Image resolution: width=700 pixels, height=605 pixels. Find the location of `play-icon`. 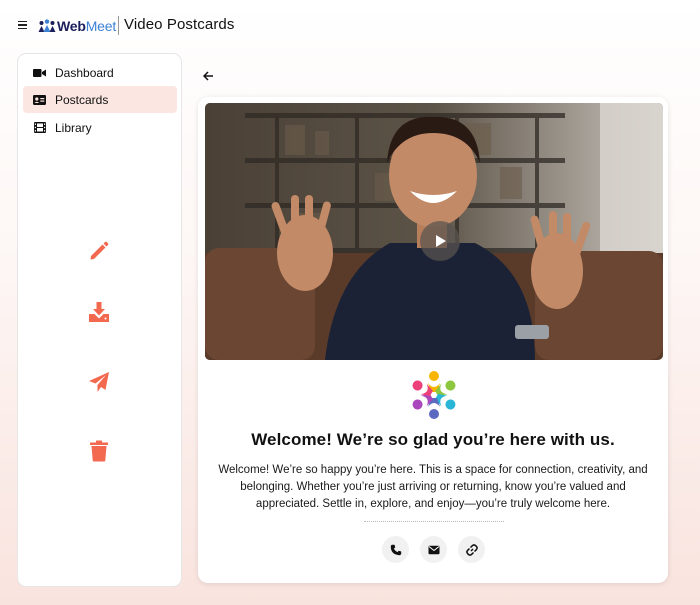

play-icon is located at coordinates (441, 241).